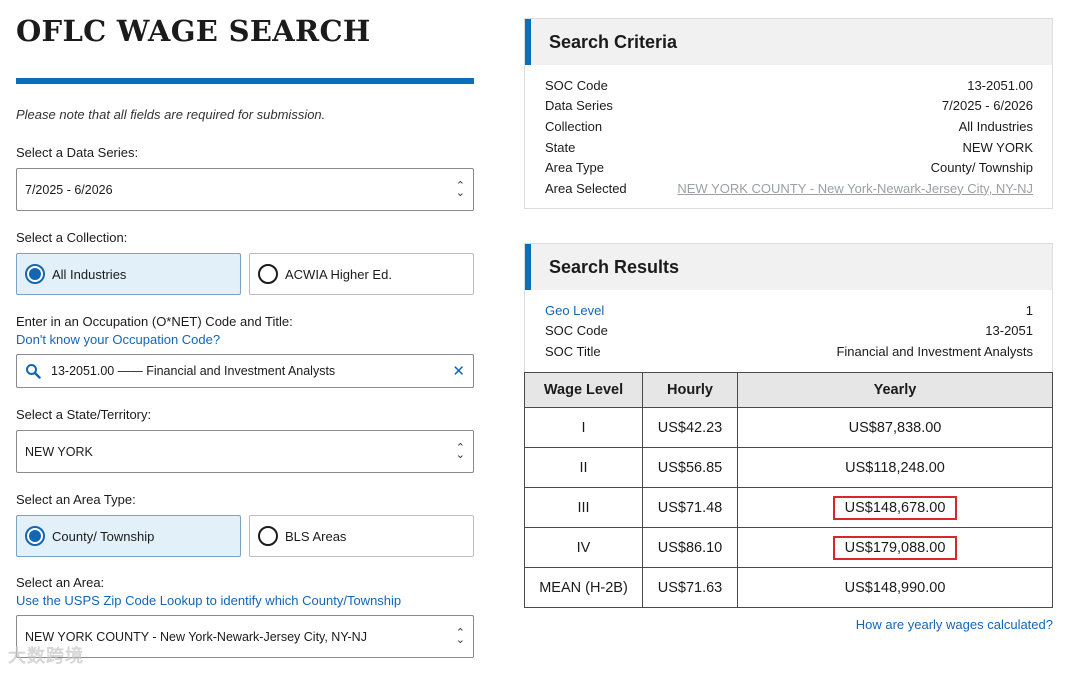 This screenshot has height=674, width=1080. What do you see at coordinates (60, 582) in the screenshot?
I see `area-label: Select an Area:` at bounding box center [60, 582].